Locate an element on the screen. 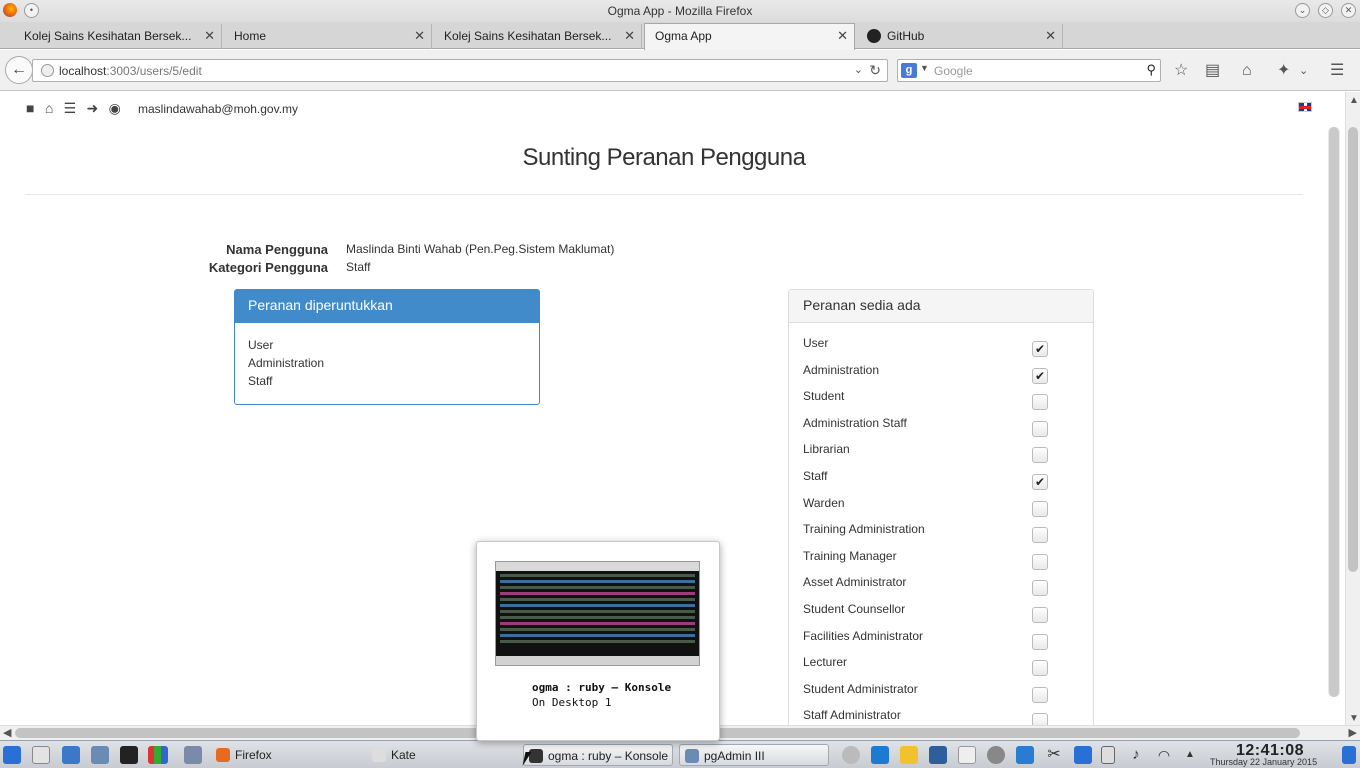 The width and height of the screenshot is (1360, 768). clipboard-icon is located at coordinates (967, 755).